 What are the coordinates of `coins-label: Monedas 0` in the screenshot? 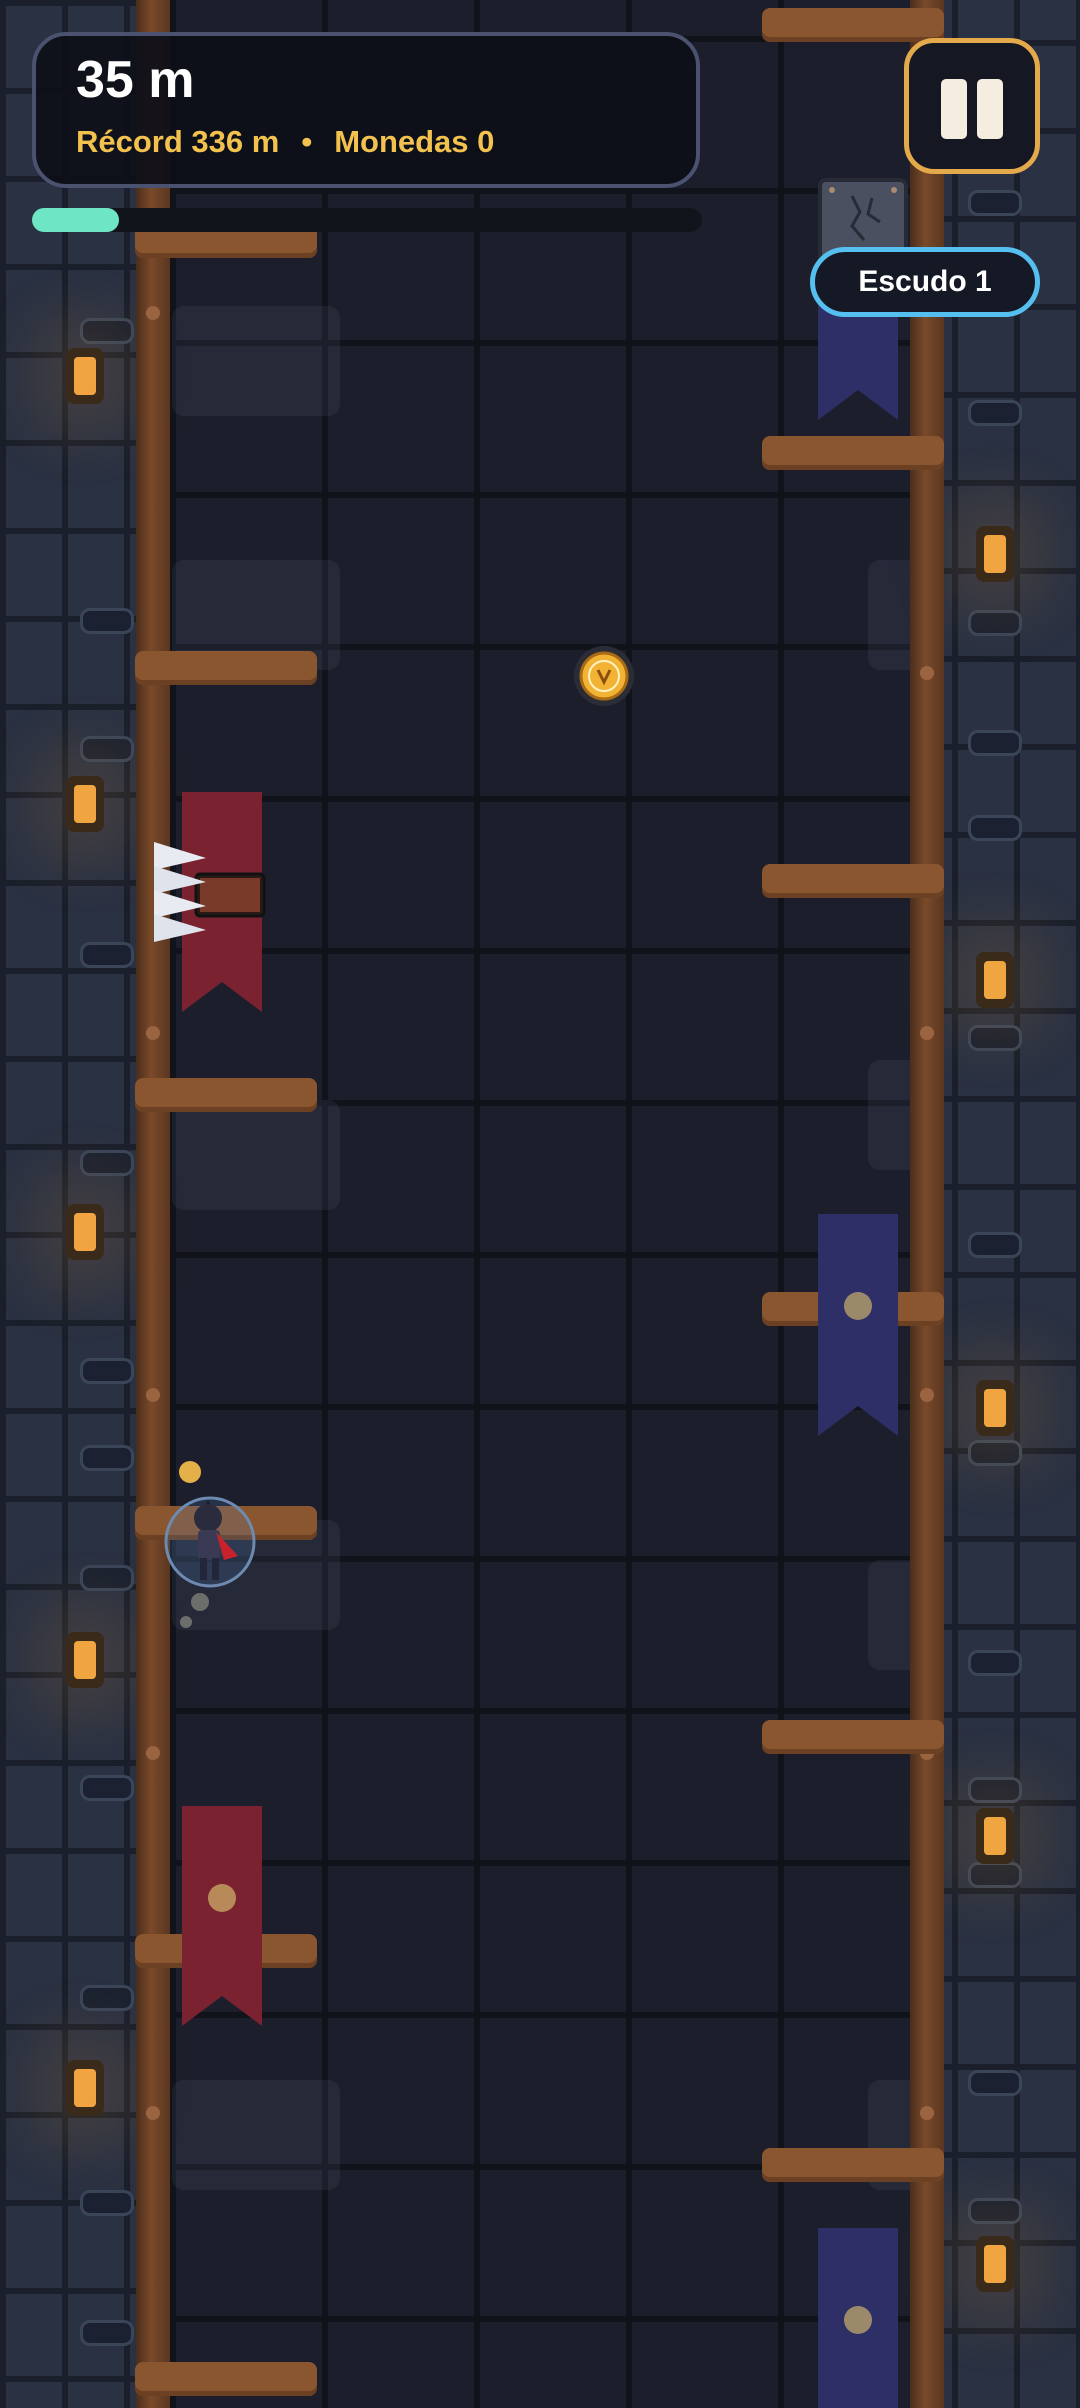 It's located at (414, 141).